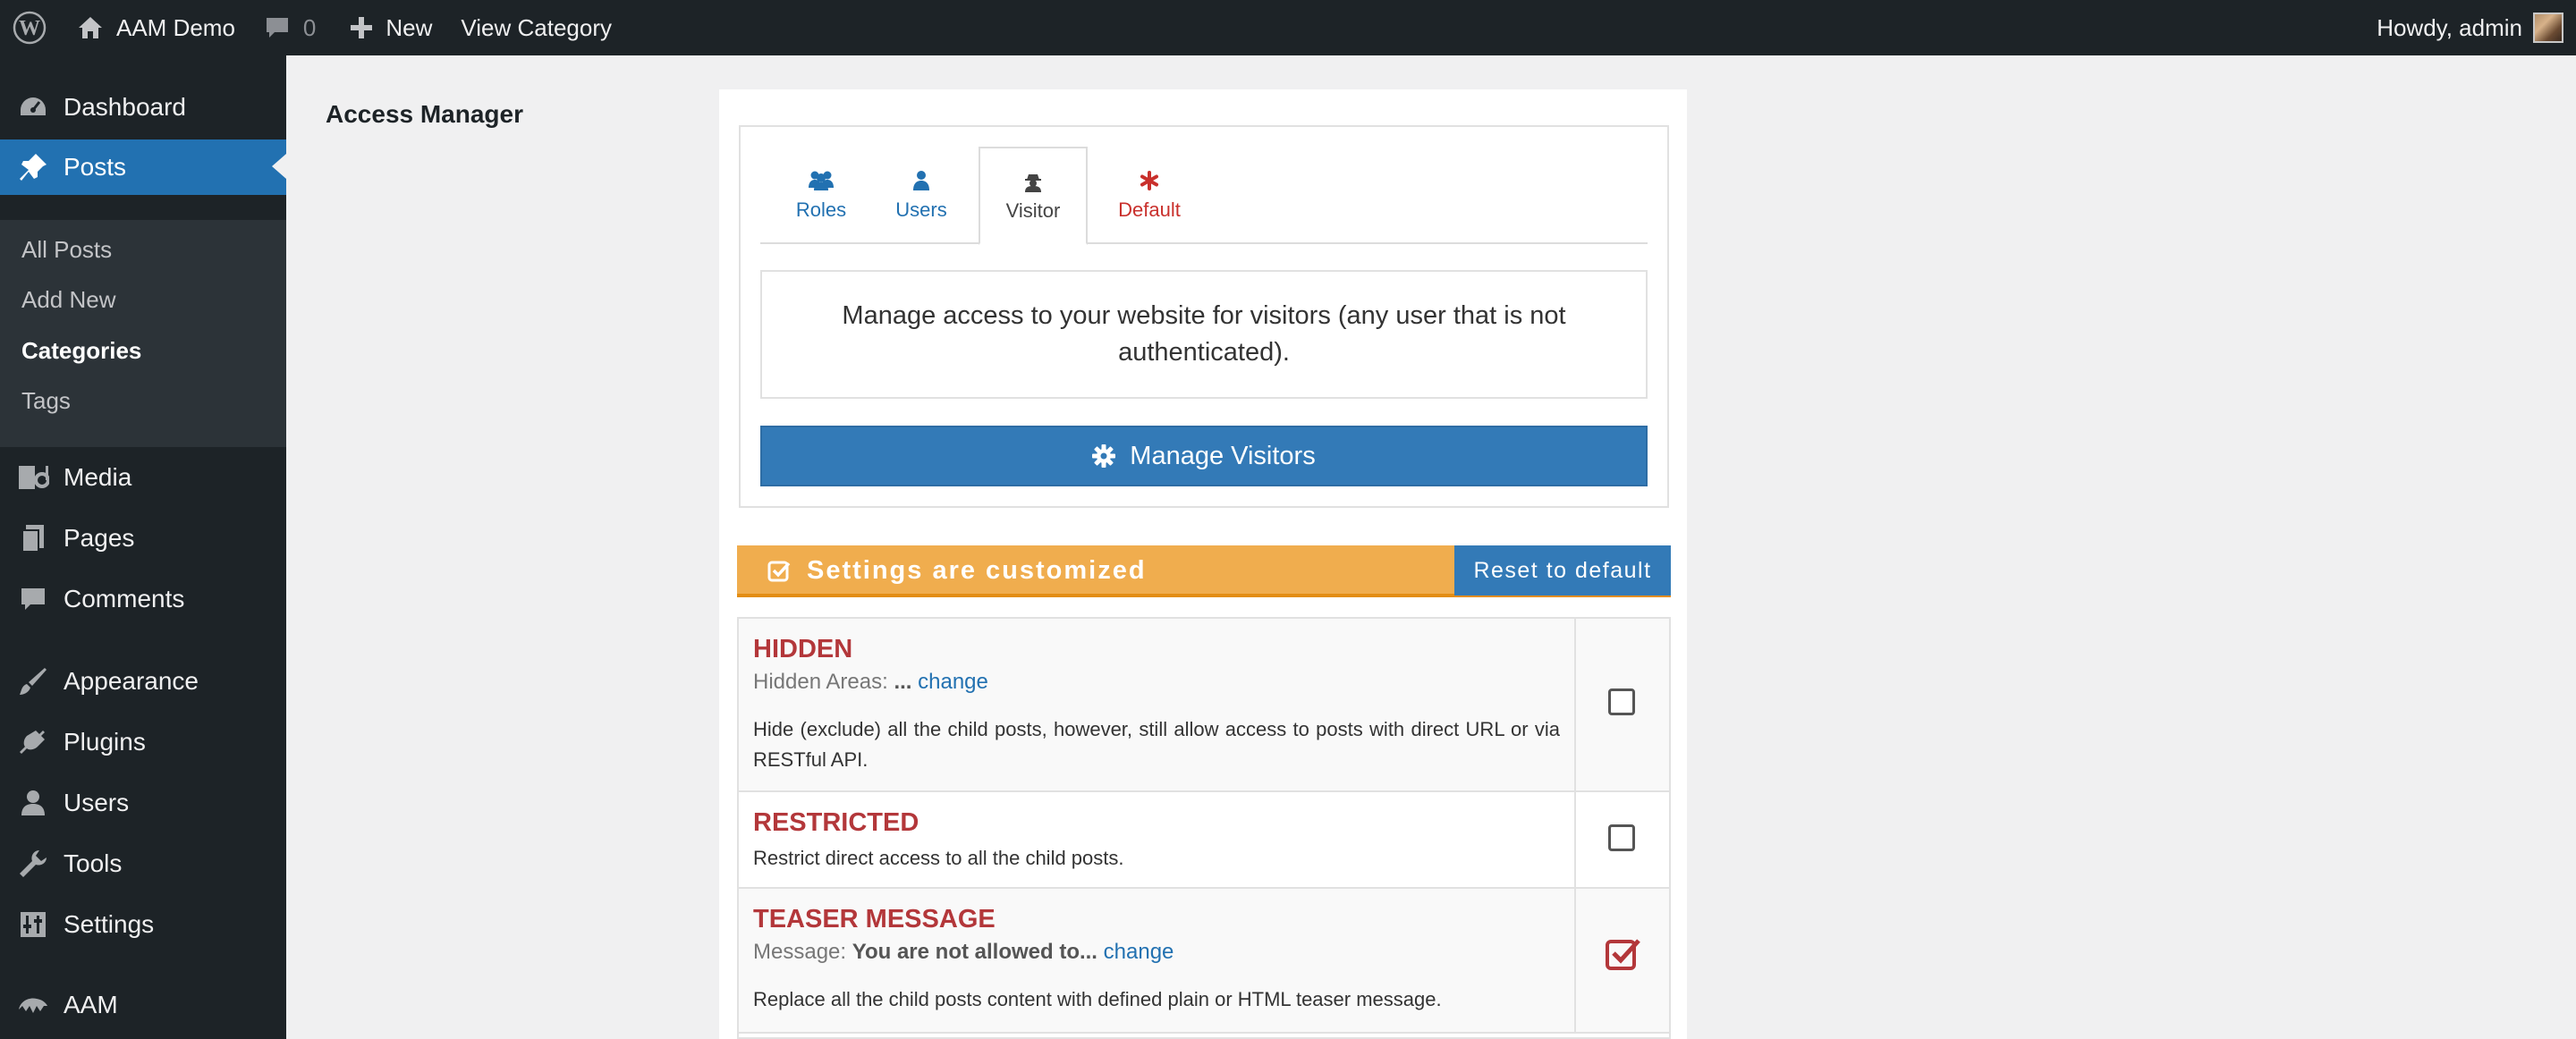 This screenshot has width=2576, height=1039. Describe the element at coordinates (91, 1004) in the screenshot. I see `sidebar-item-label: AAM` at that location.